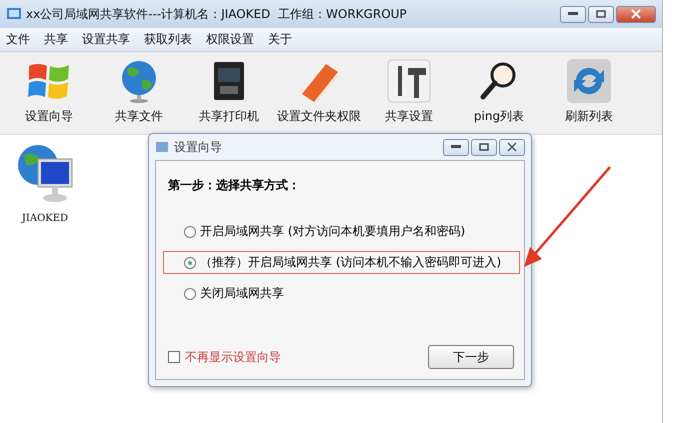  Describe the element at coordinates (45, 218) in the screenshot. I see `computer-label: JIAOKED` at that location.